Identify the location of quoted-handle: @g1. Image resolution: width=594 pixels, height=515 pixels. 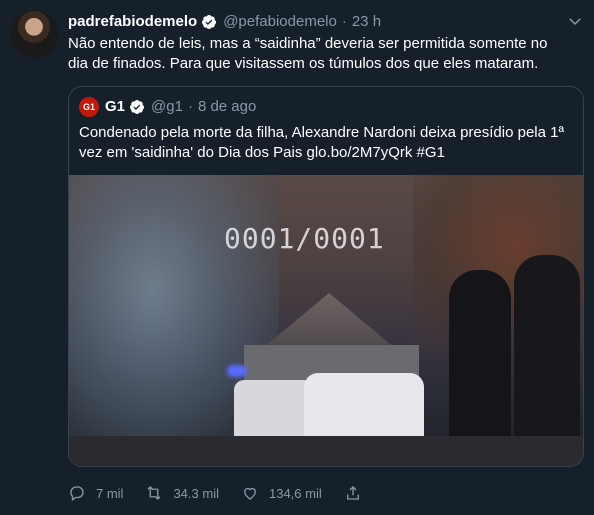
(167, 106).